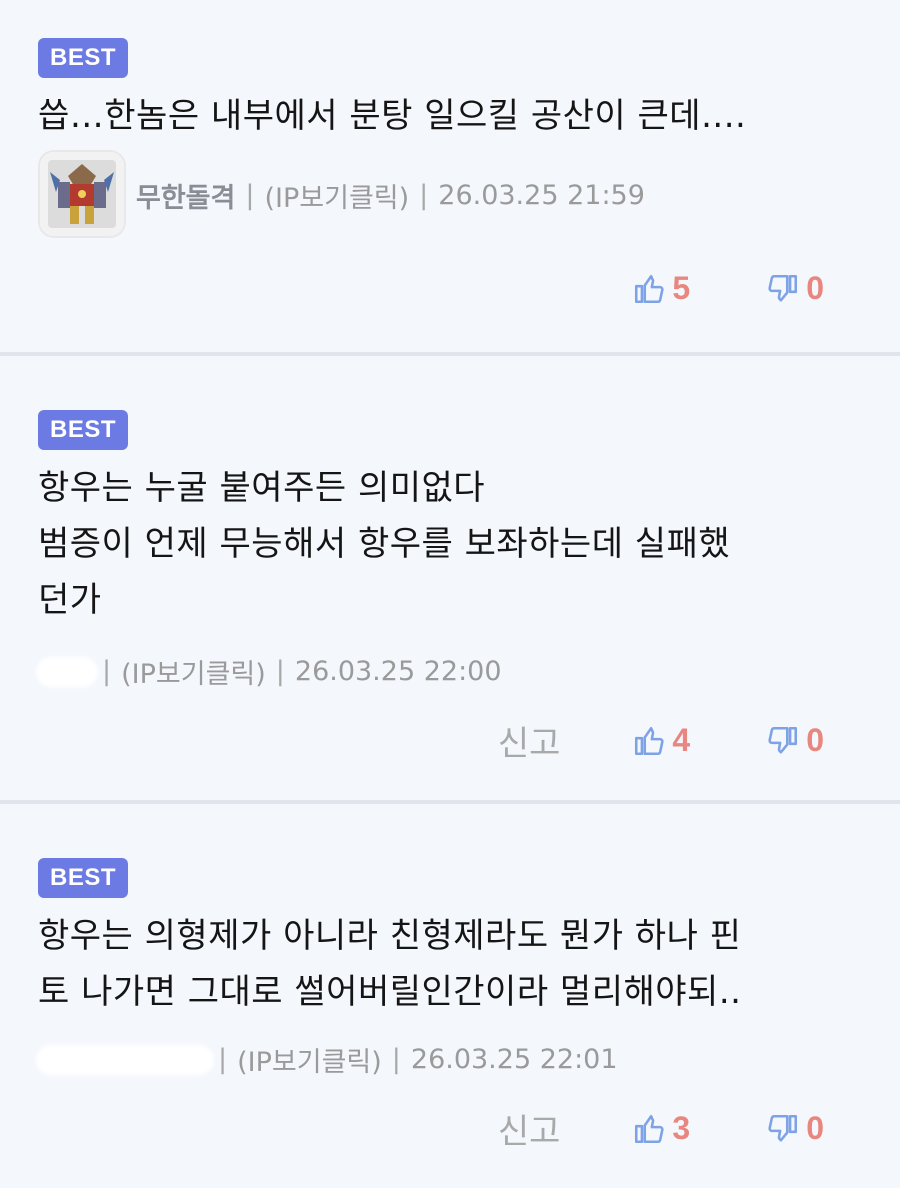 The image size is (900, 1188). I want to click on avatar, so click(82, 194).